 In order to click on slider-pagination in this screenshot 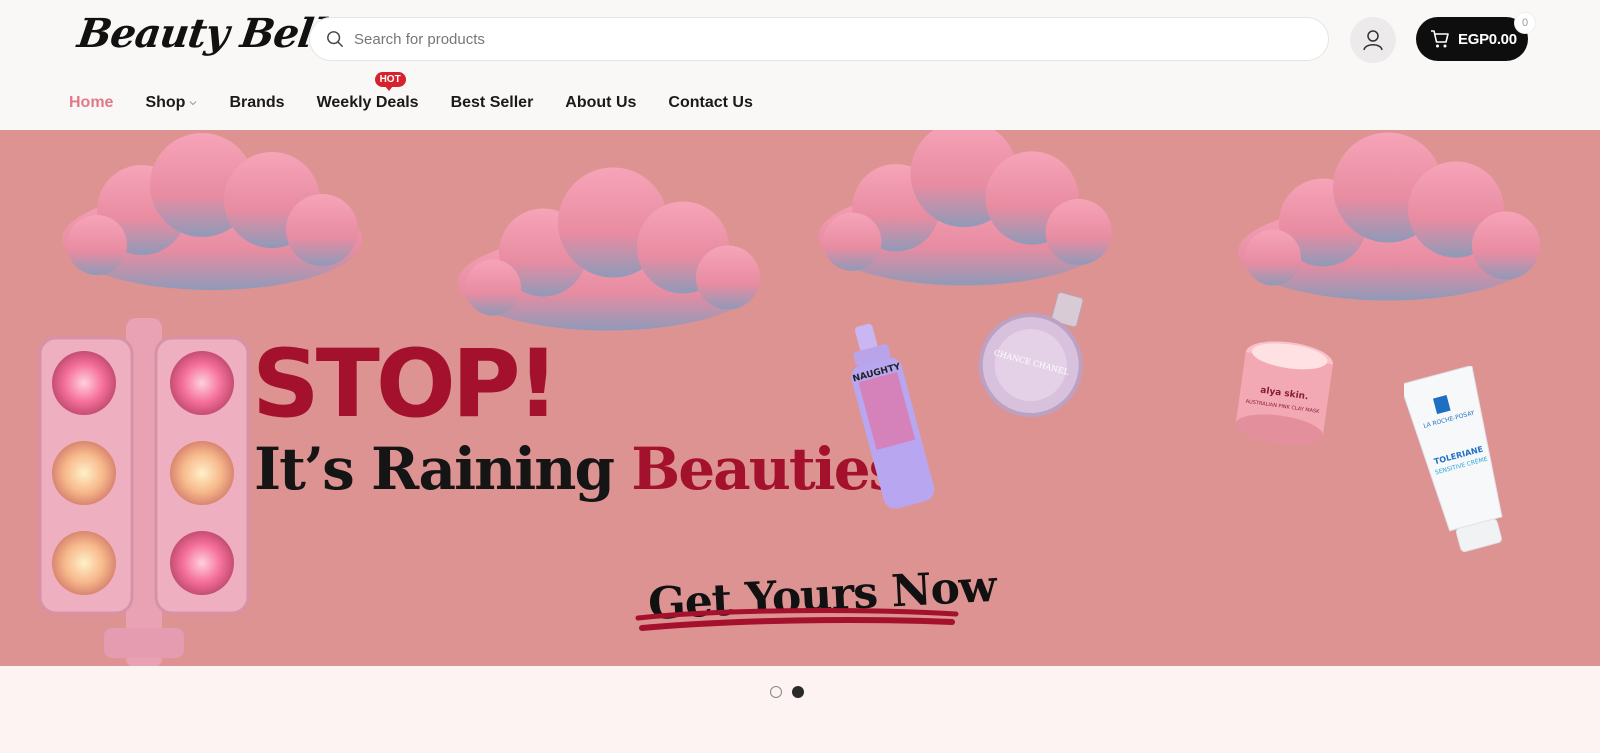, I will do `click(792, 692)`.